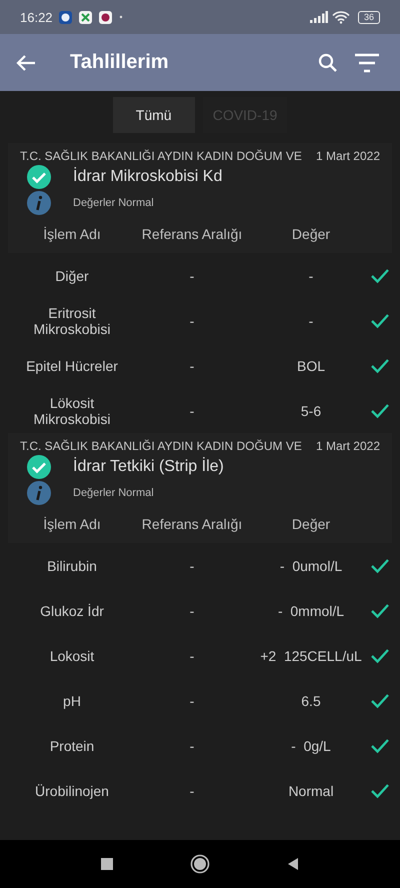 This screenshot has width=400, height=888. I want to click on test-name: Bilirubin, so click(72, 566).